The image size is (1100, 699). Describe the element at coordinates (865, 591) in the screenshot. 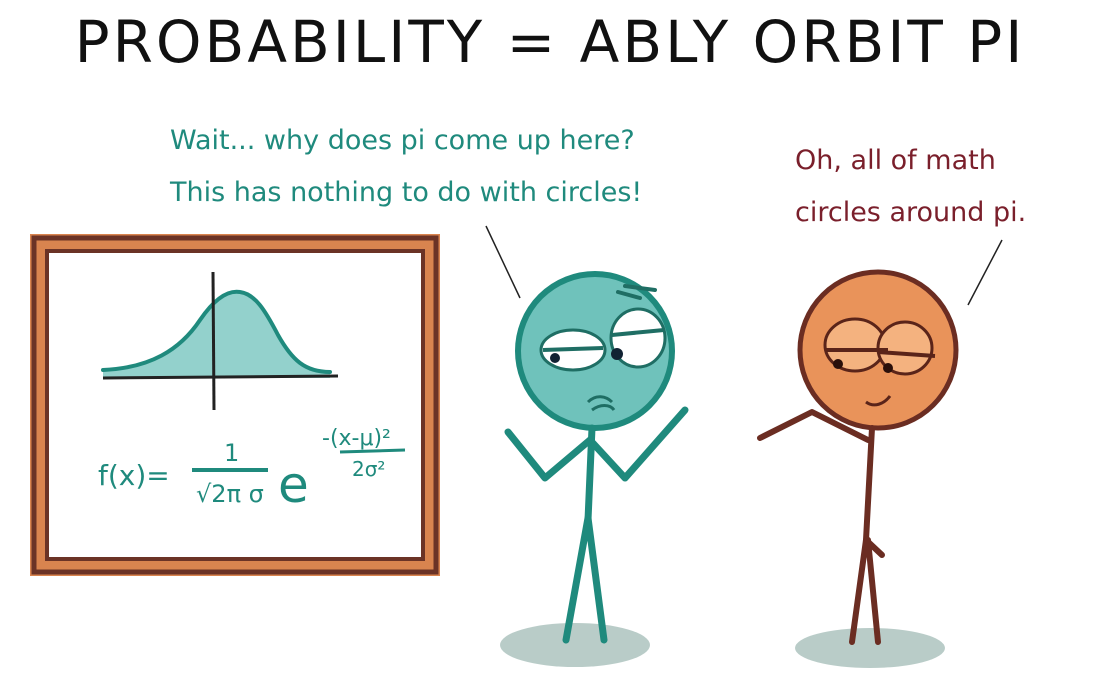

I see `orange-legs` at that location.